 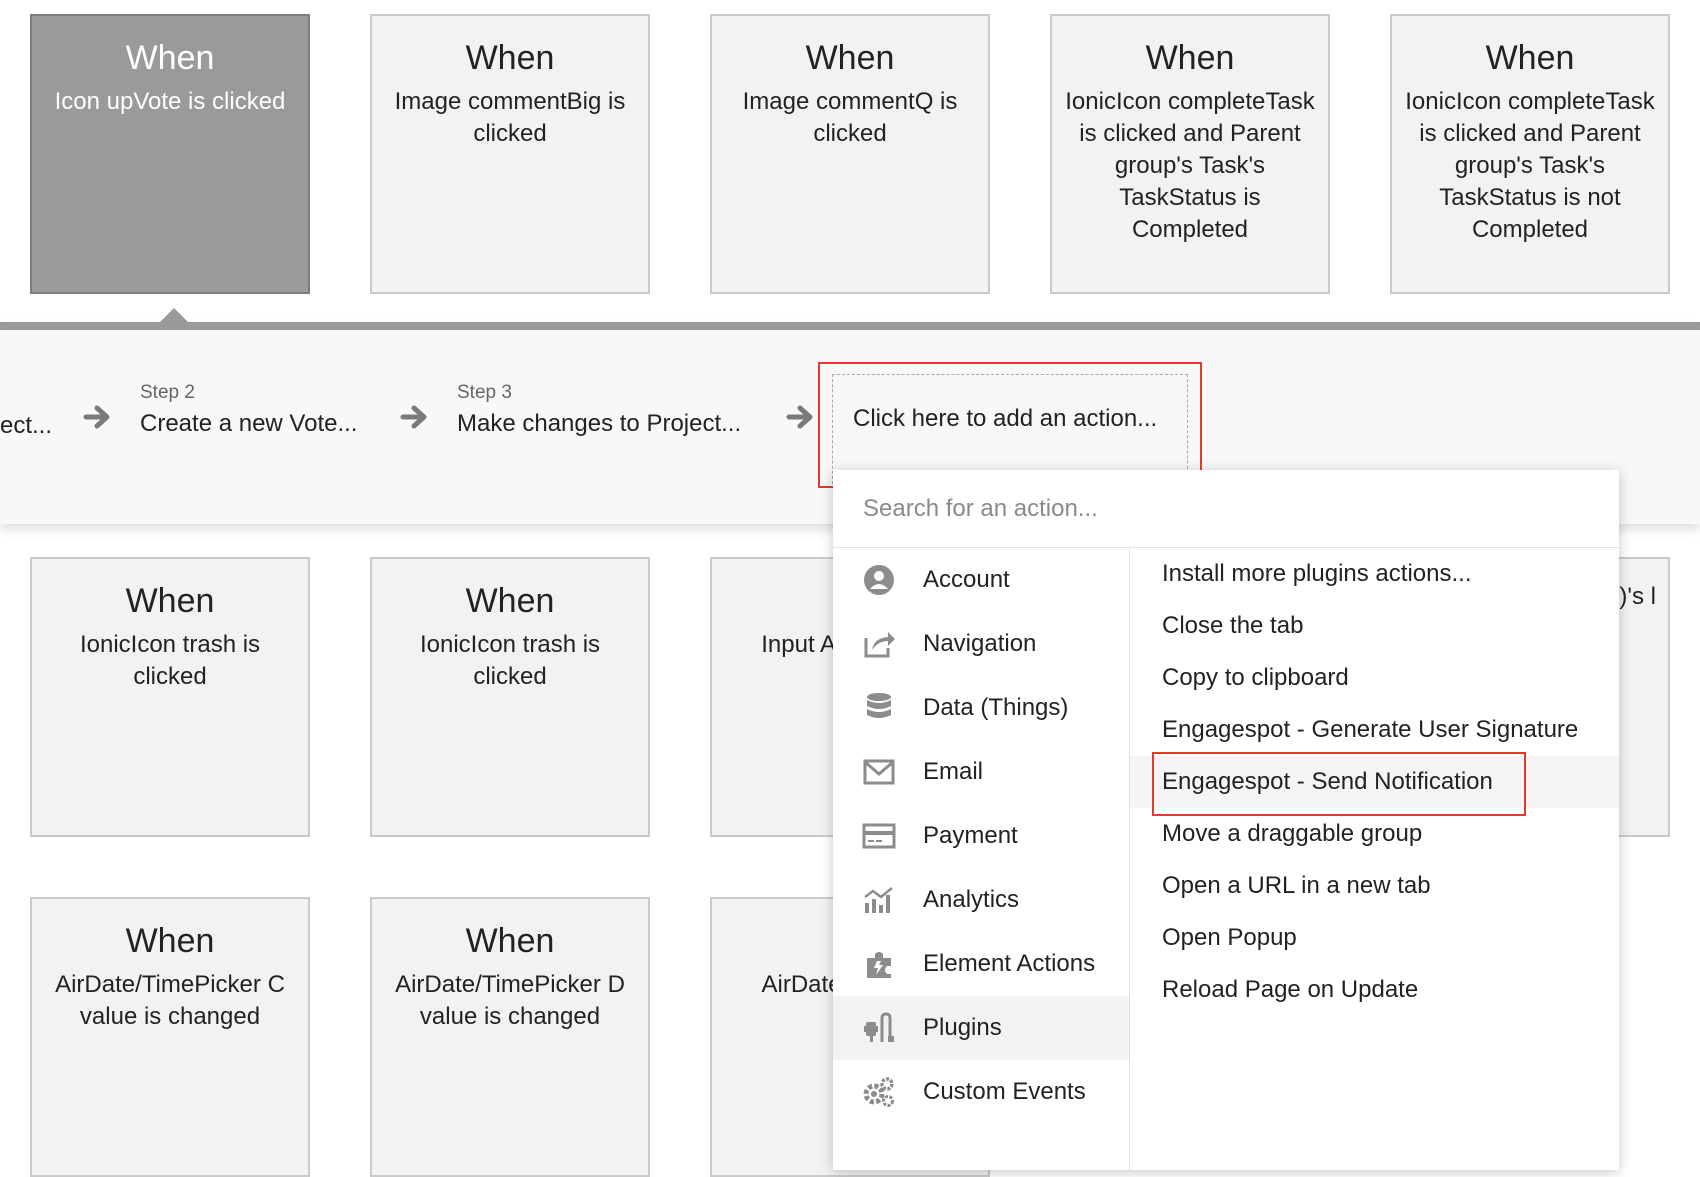 I want to click on step-label: Step 3, so click(x=484, y=392).